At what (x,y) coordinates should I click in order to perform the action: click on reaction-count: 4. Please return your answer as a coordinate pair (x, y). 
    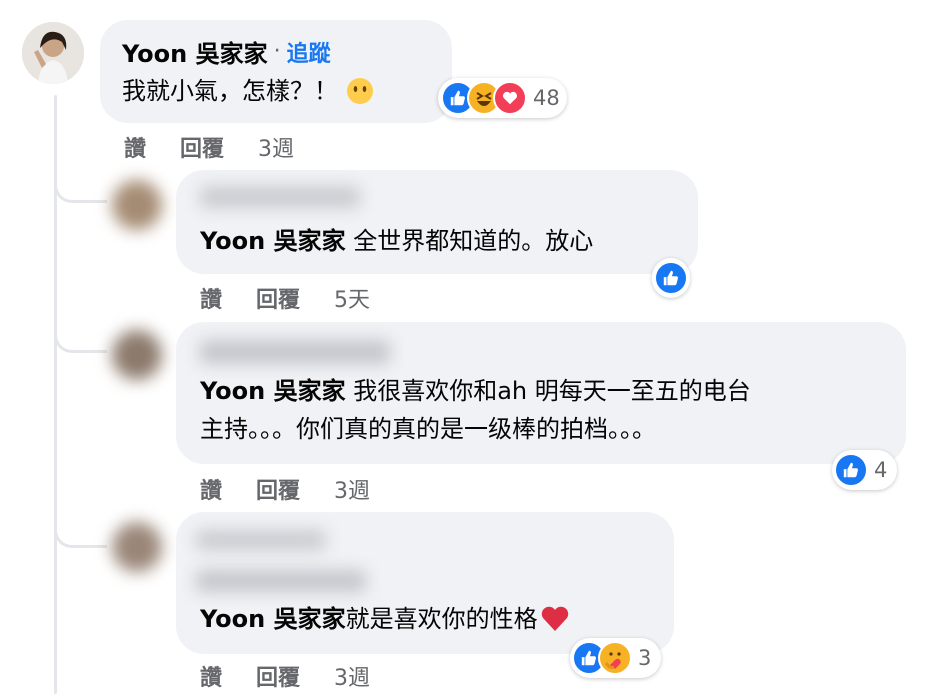
    Looking at the image, I should click on (881, 470).